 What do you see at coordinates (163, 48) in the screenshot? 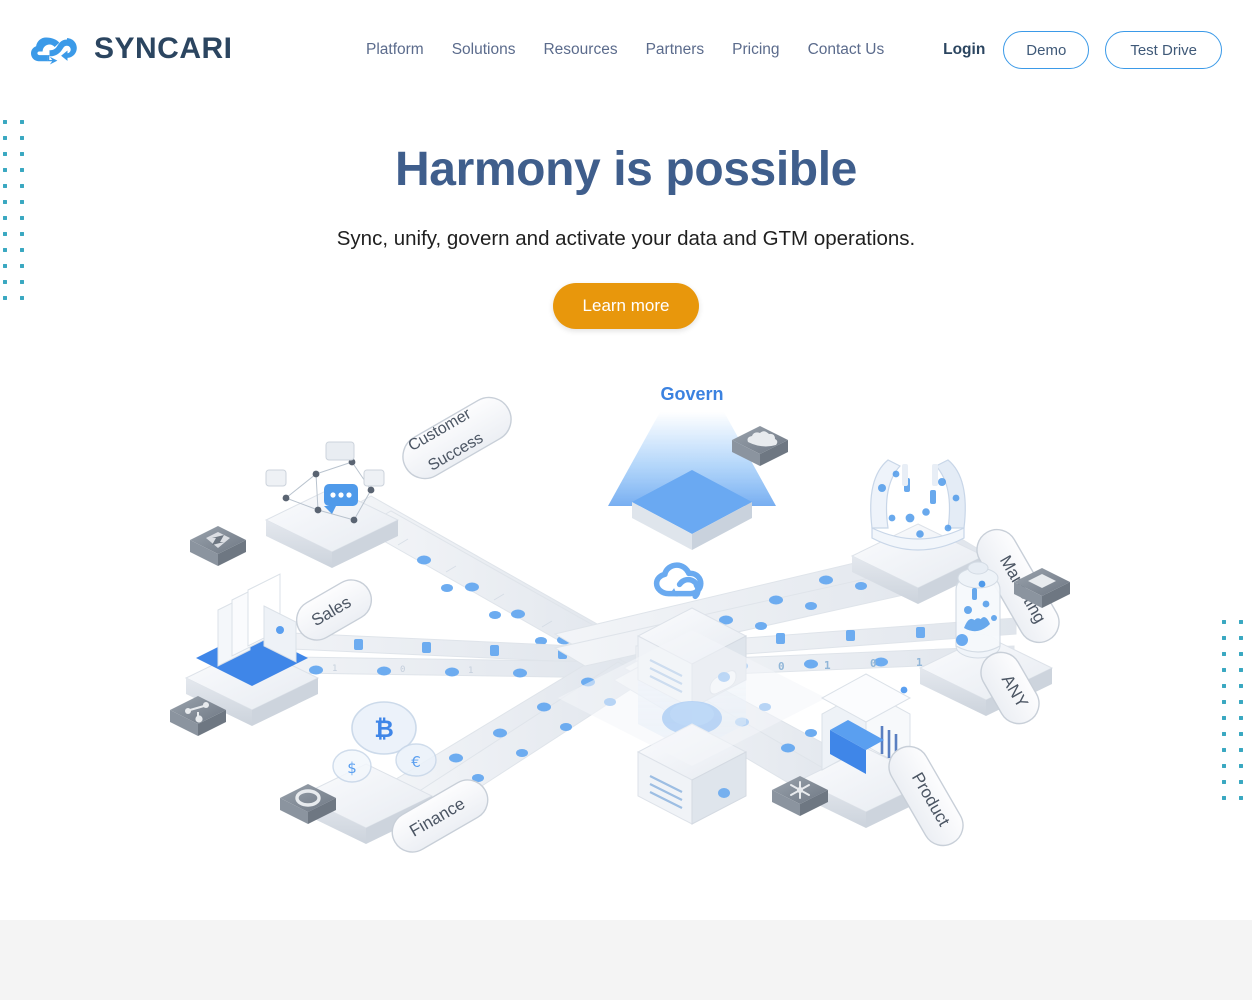
I see `brand-name: SYNCARI` at bounding box center [163, 48].